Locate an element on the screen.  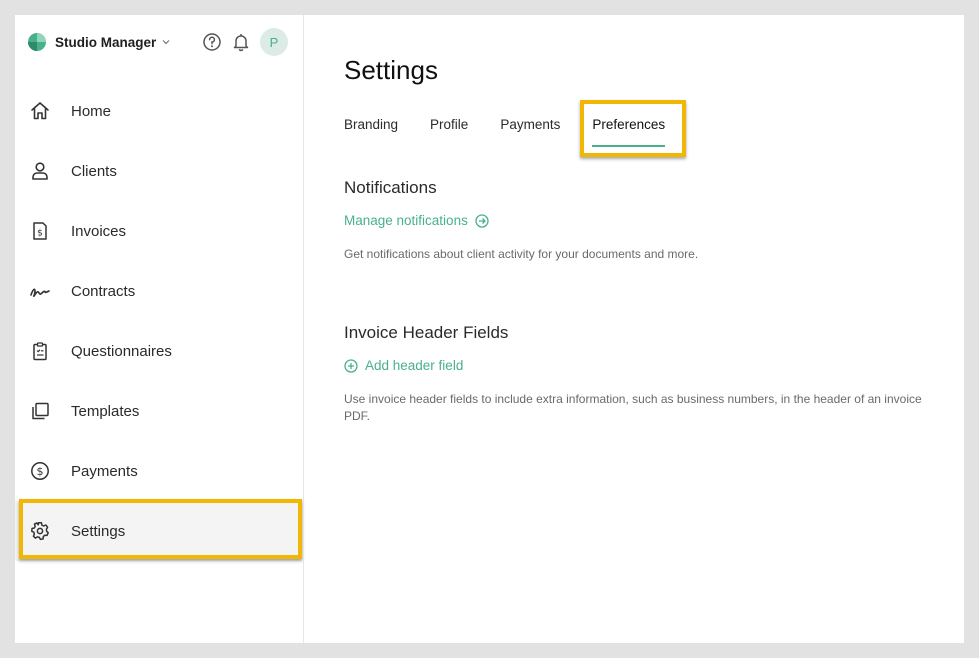
plus-circle-icon is located at coordinates (351, 365).